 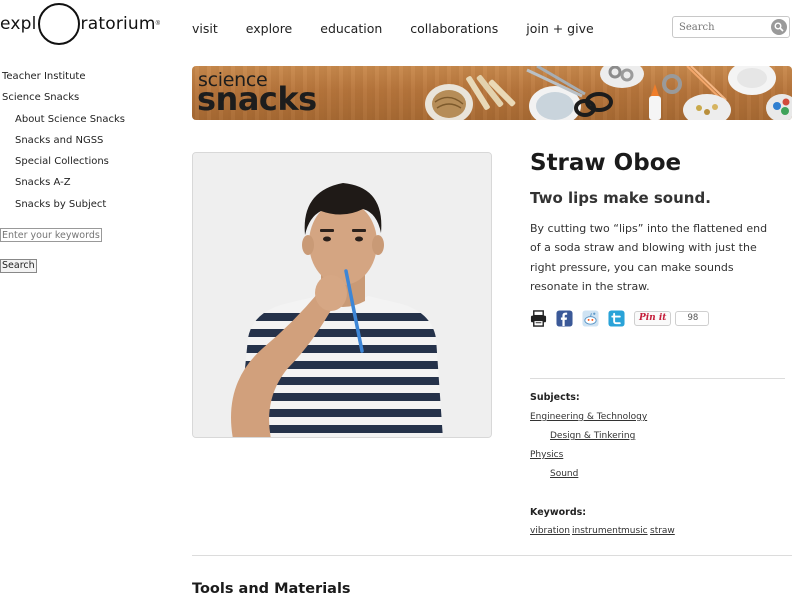 What do you see at coordinates (657, 378) in the screenshot?
I see `info-divider` at bounding box center [657, 378].